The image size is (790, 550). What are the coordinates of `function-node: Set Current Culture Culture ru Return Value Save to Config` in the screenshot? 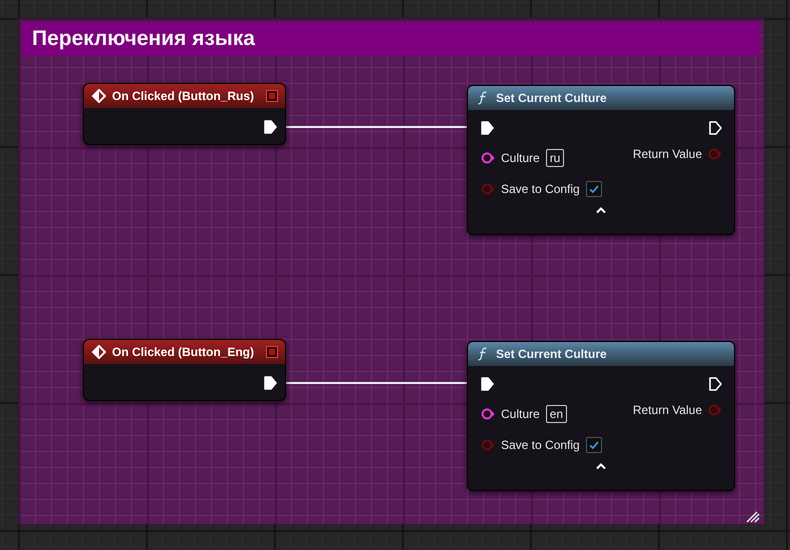 It's located at (601, 160).